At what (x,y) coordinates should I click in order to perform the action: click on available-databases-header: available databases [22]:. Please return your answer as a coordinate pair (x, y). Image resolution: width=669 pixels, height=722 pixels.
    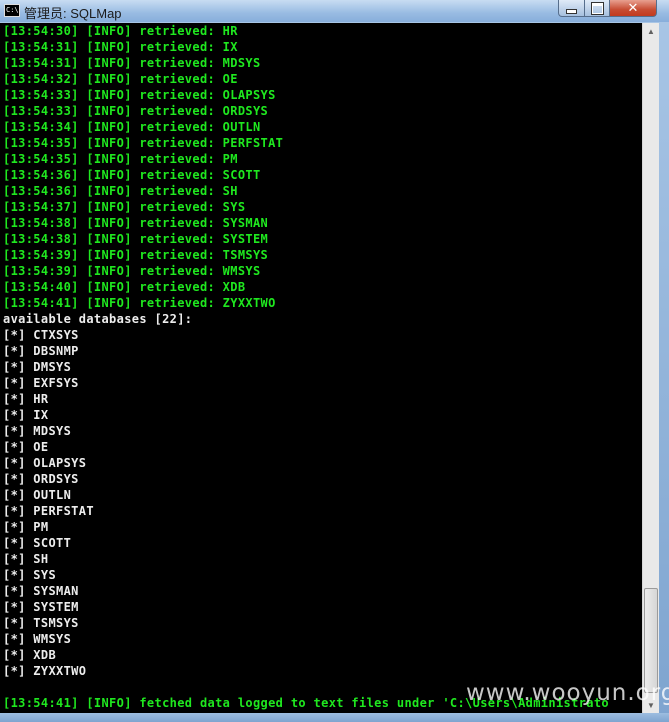
    Looking at the image, I should click on (98, 319).